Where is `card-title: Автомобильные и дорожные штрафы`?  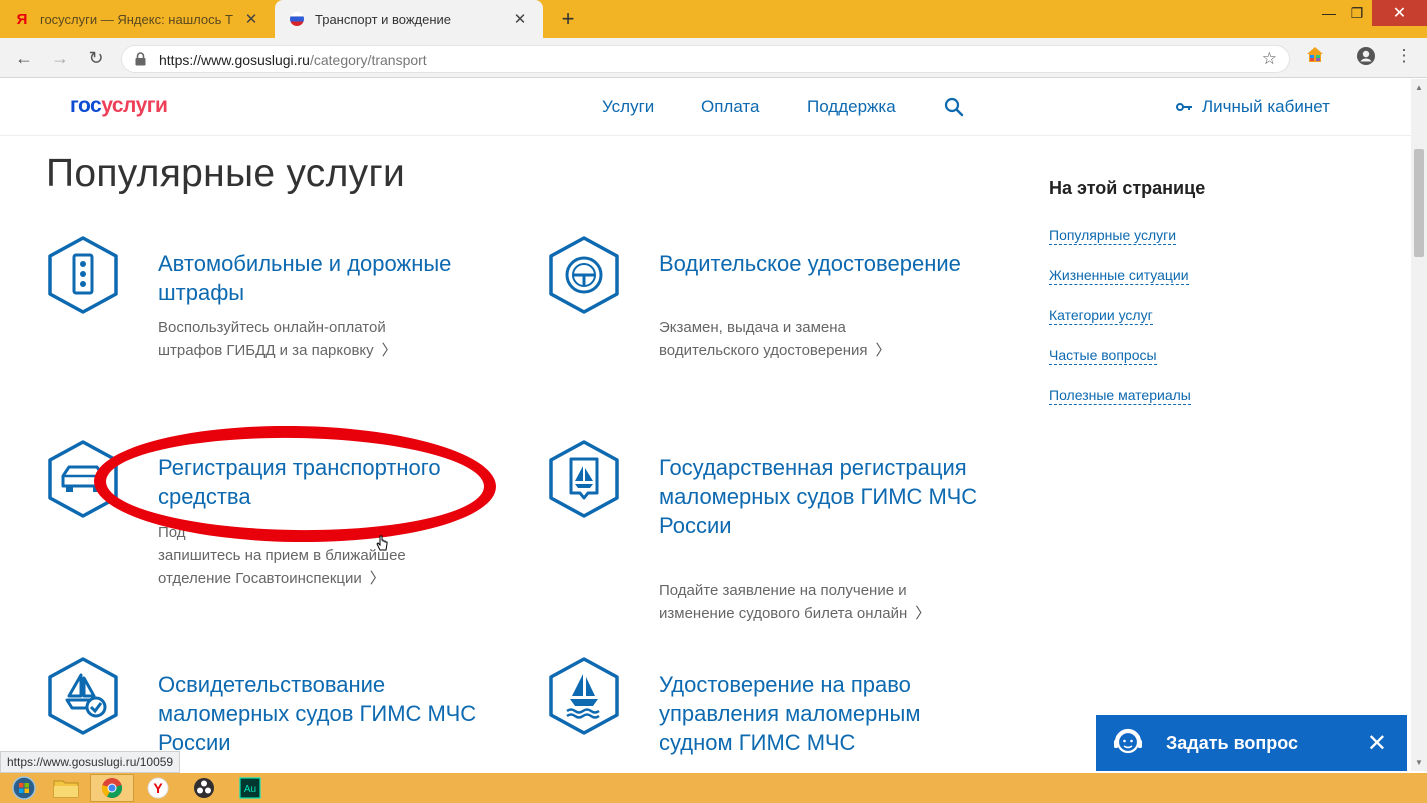
card-title: Автомобильные и дорожные штрафы is located at coordinates (323, 278).